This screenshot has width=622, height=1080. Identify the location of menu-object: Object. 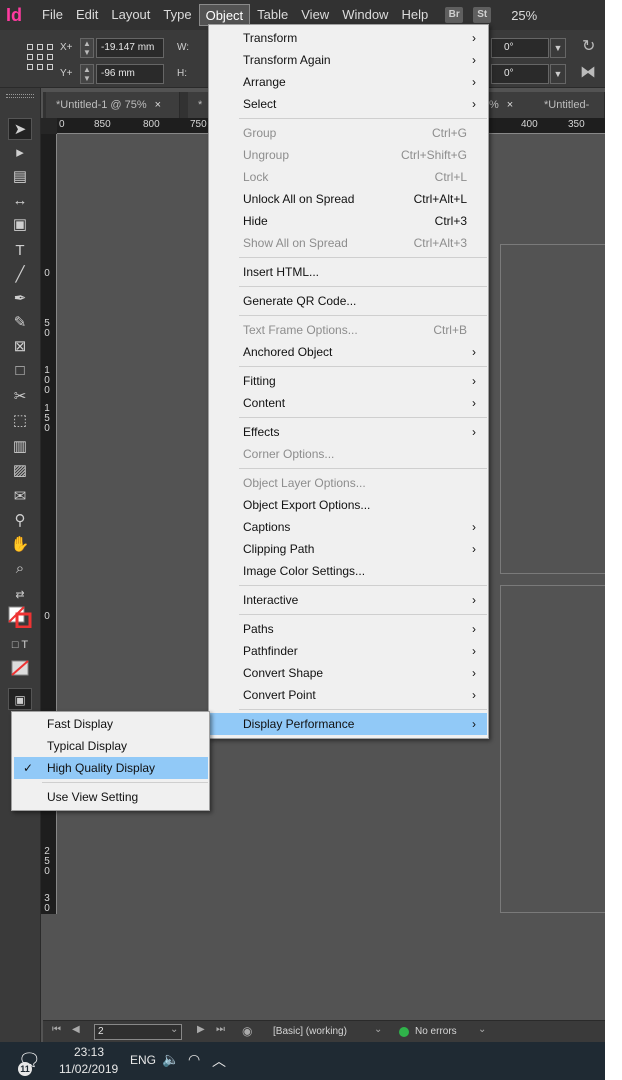
(224, 15).